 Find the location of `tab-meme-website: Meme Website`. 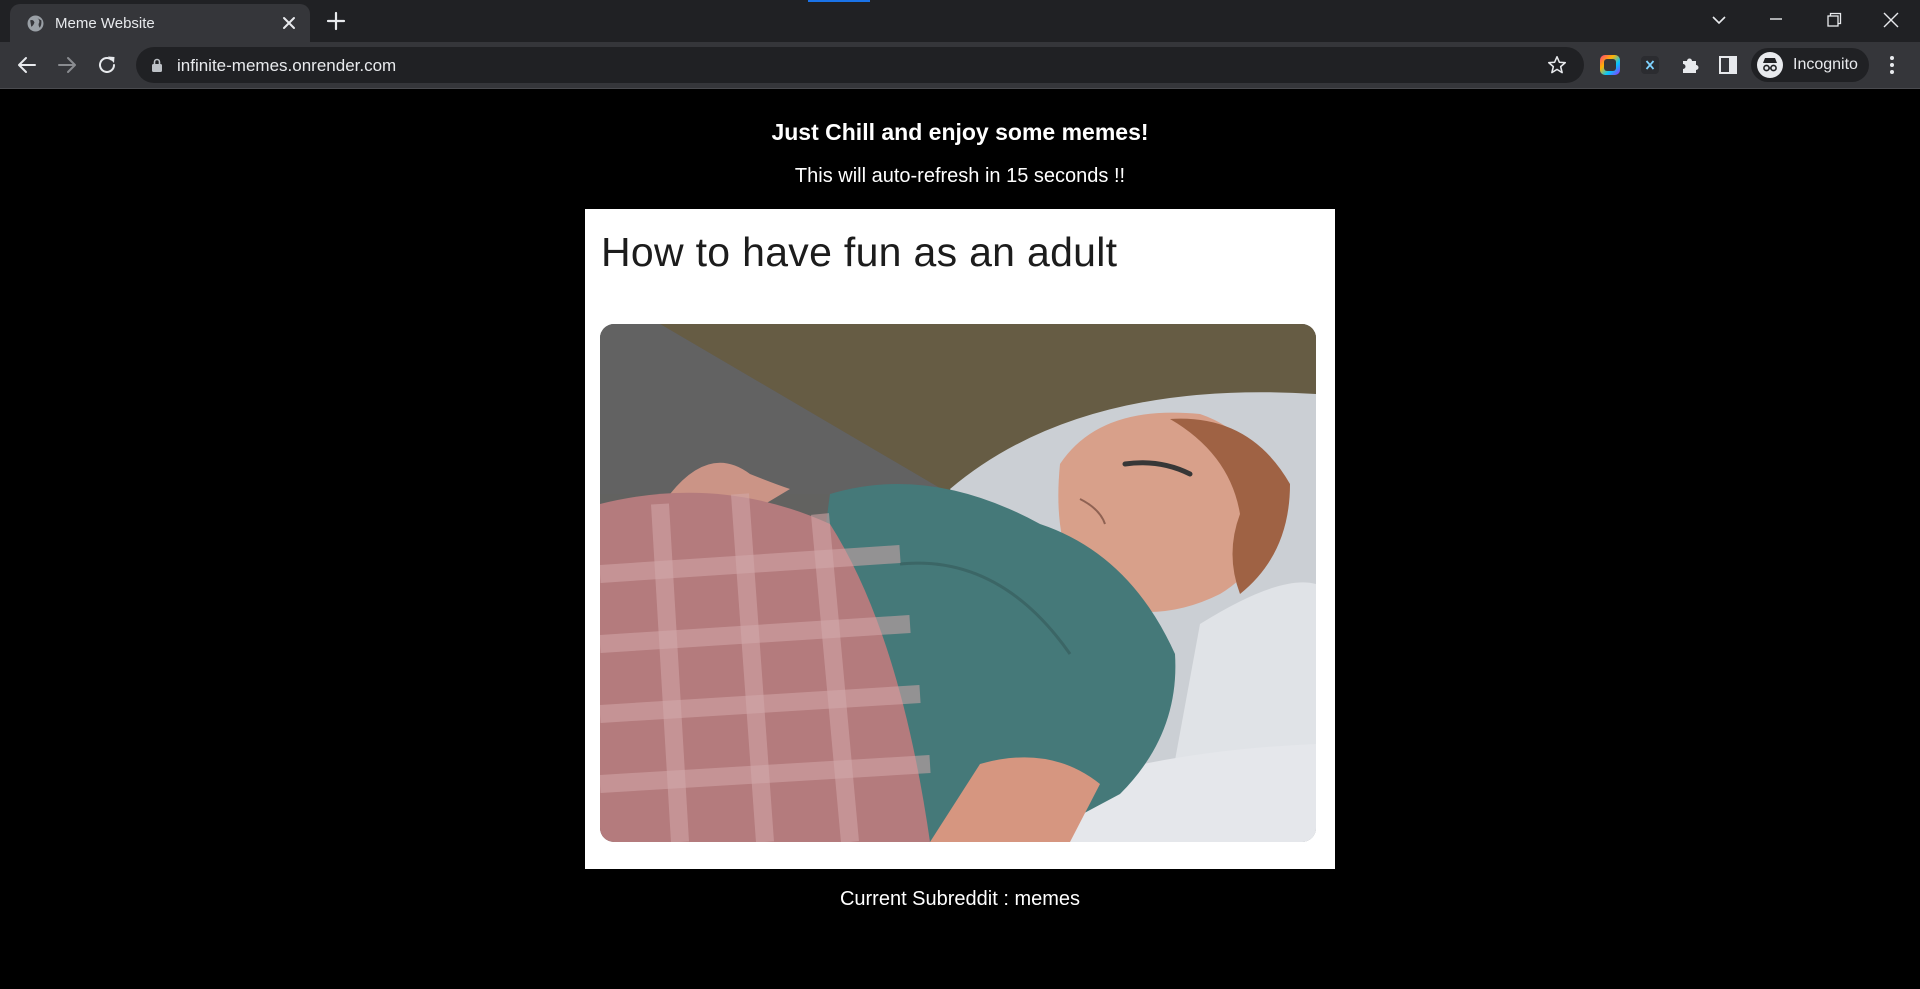

tab-meme-website: Meme Website is located at coordinates (160, 23).